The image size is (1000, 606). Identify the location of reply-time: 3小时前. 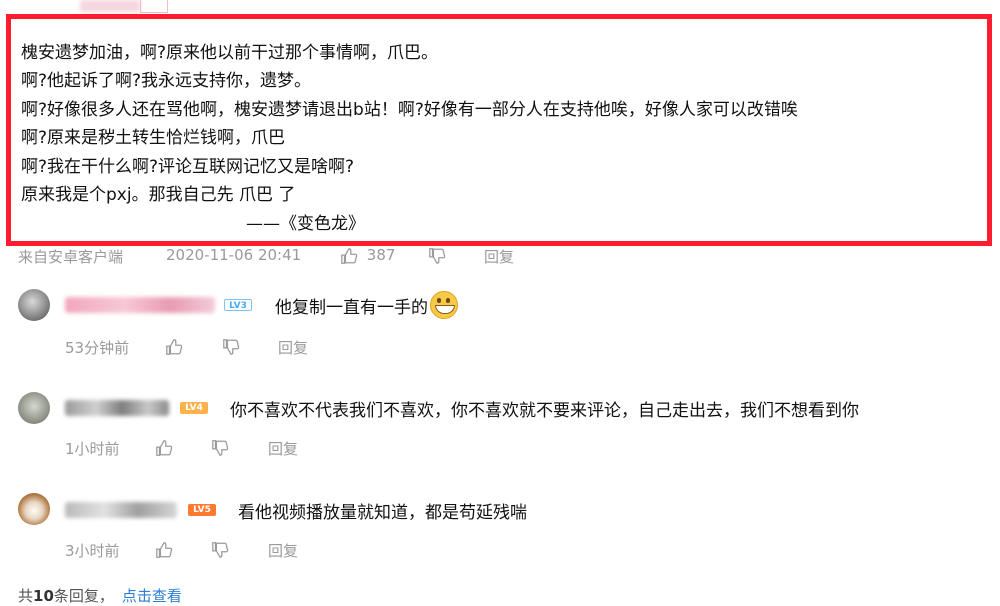
(92, 551).